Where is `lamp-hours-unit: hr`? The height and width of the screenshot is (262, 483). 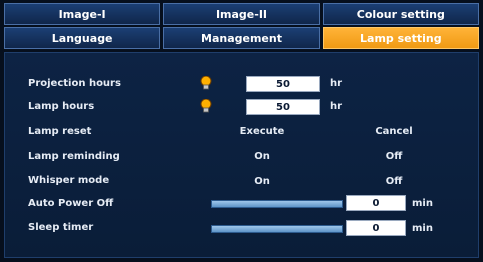 lamp-hours-unit: hr is located at coordinates (336, 106).